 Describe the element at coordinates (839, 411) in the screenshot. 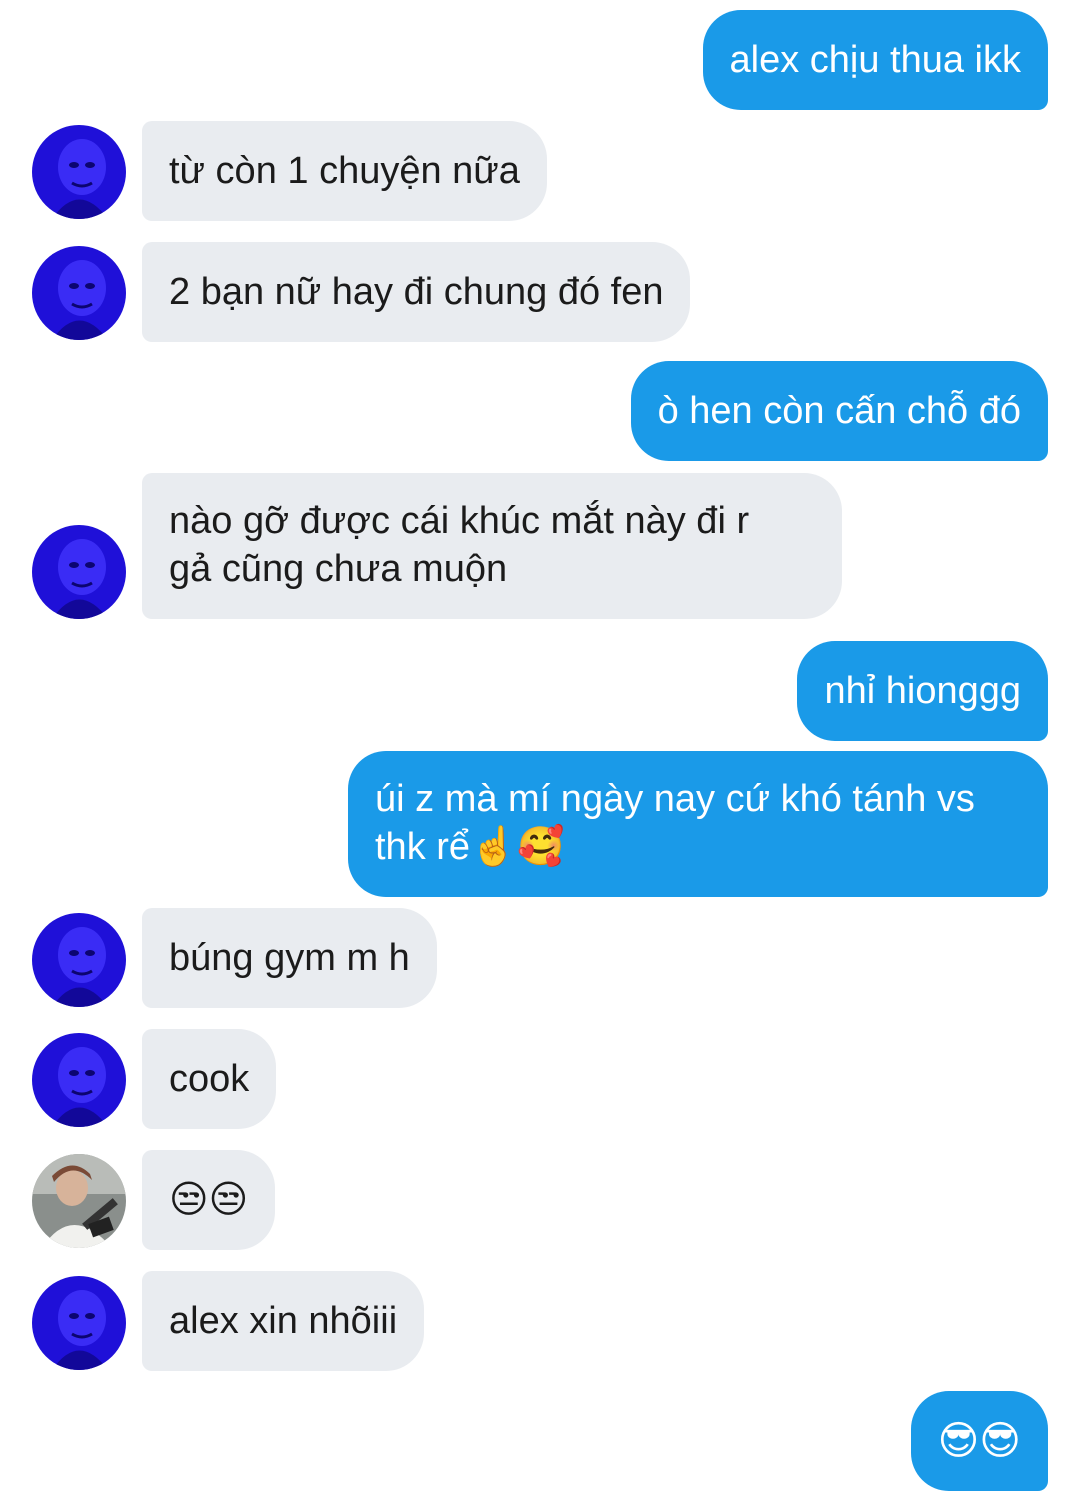

I see `outgoing-message: ò hen còn cấn chỗ đó` at that location.